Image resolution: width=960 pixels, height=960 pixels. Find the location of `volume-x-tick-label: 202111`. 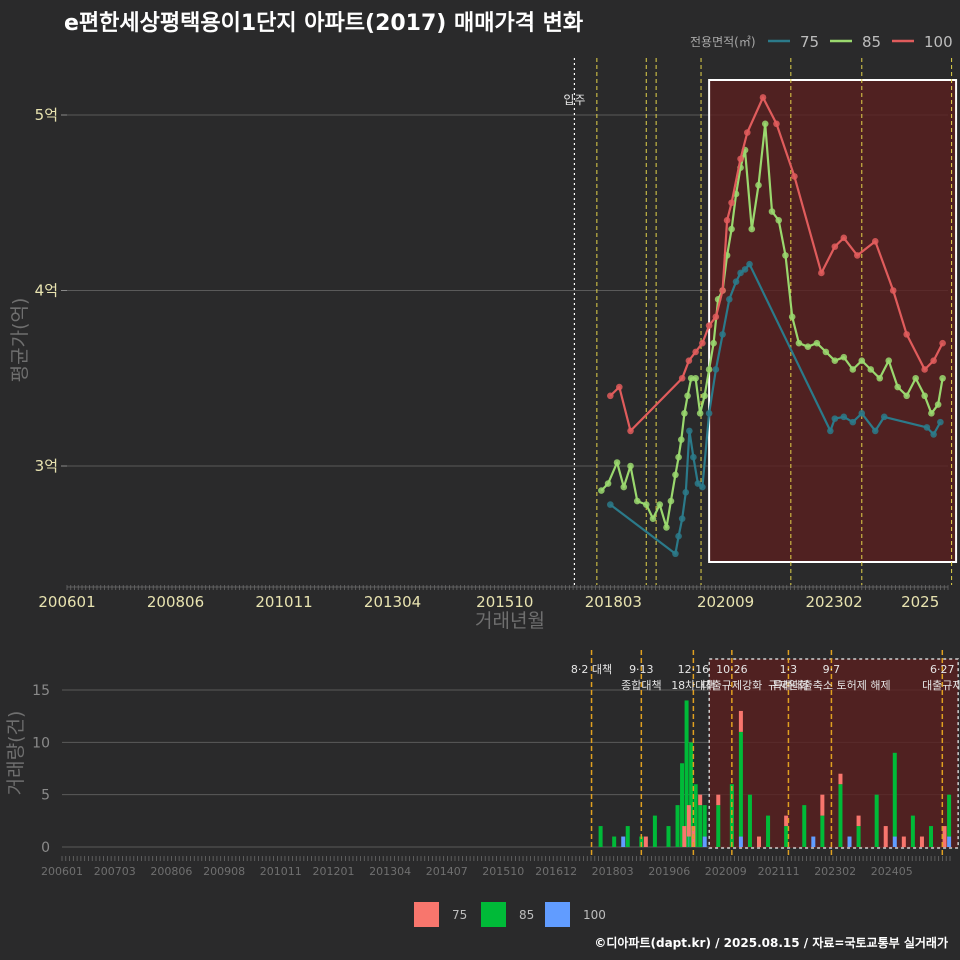

volume-x-tick-label: 202111 is located at coordinates (779, 871).